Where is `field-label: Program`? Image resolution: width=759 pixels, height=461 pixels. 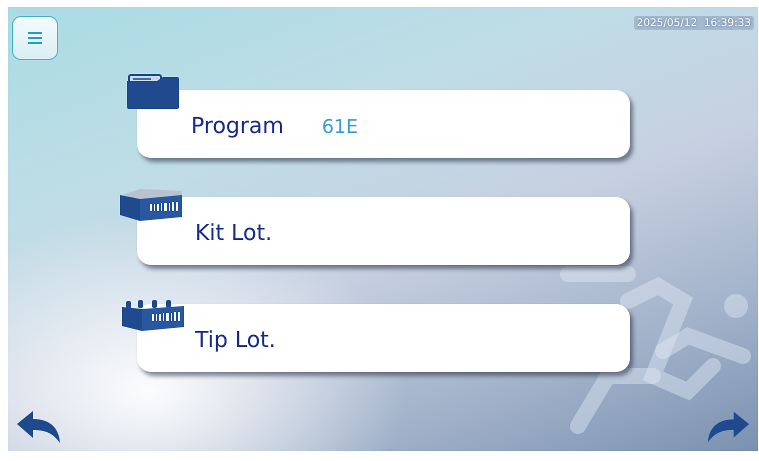 field-label: Program is located at coordinates (237, 126).